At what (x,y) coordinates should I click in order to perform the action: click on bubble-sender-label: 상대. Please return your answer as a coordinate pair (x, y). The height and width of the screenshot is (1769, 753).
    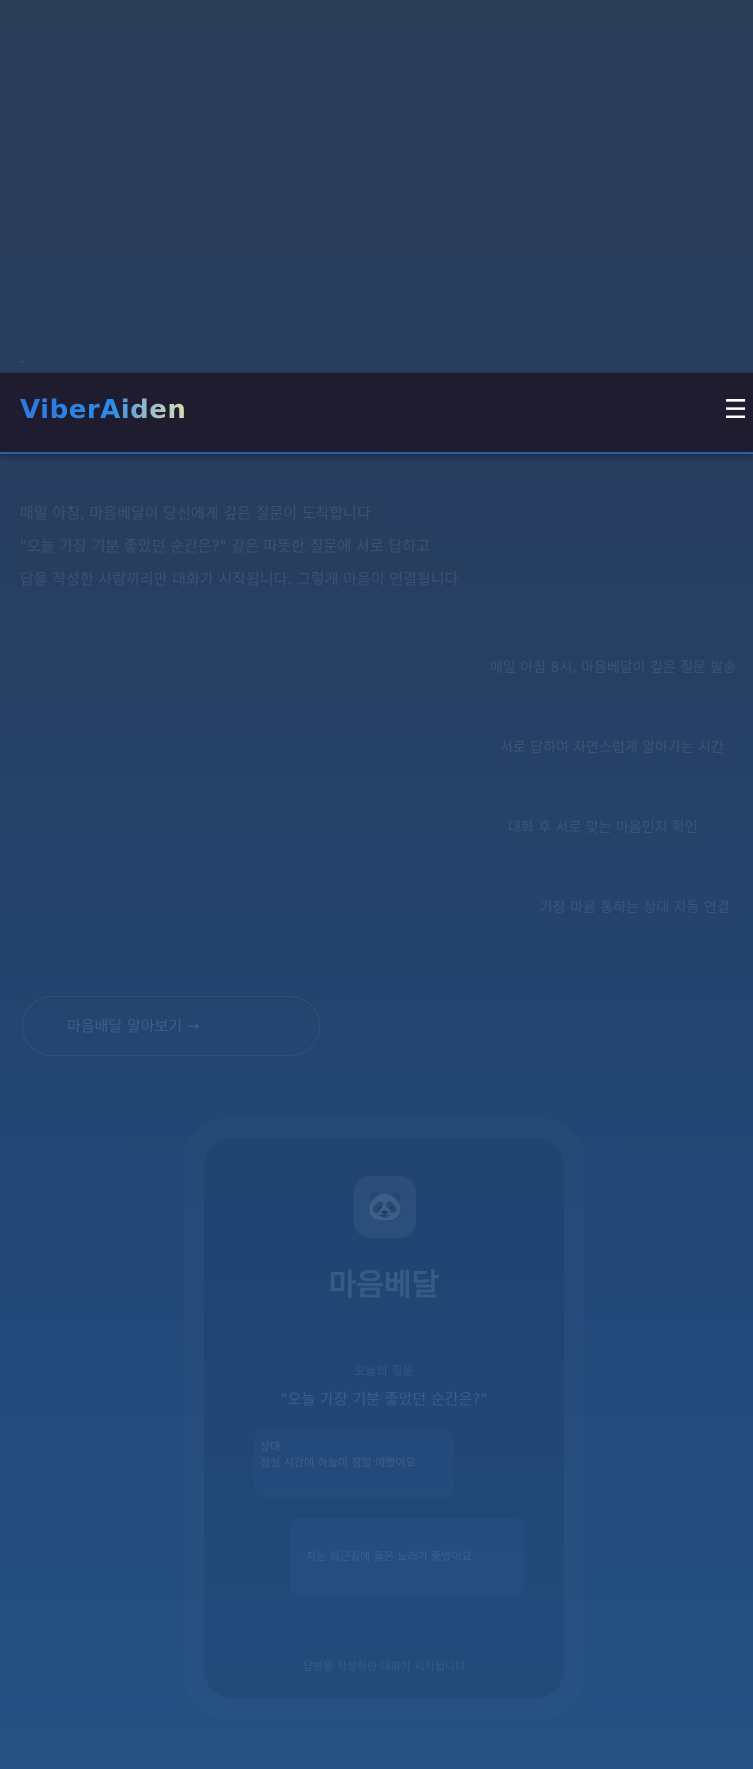
    Looking at the image, I should click on (270, 1446).